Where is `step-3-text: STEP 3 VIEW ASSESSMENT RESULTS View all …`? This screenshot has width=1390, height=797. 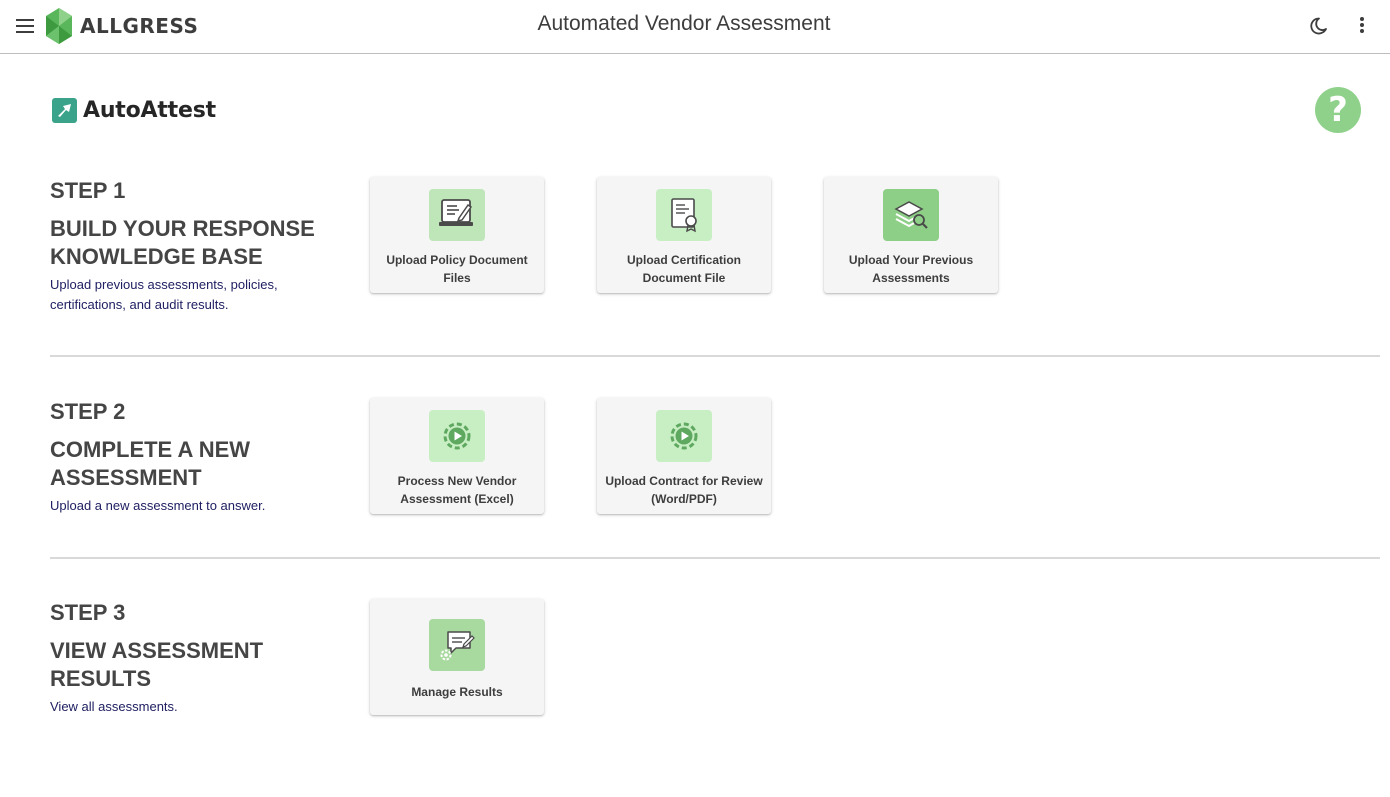 step-3-text: STEP 3 VIEW ASSESSMENT RESULTS View all … is located at coordinates (200, 658).